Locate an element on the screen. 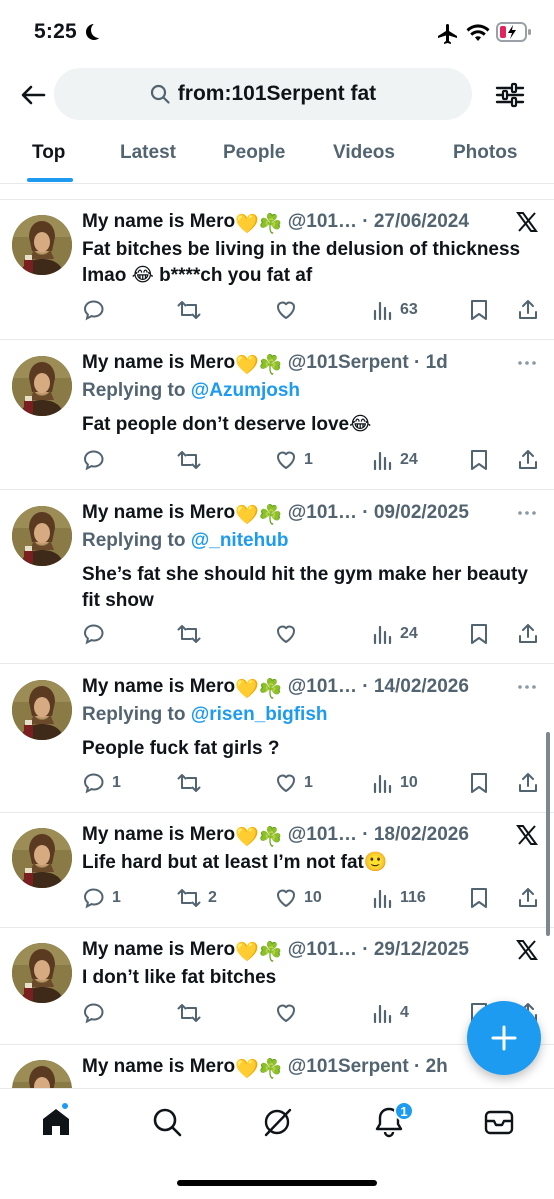 Image resolution: width=554 pixels, height=1199 pixels. feed-scrollbar is located at coordinates (548, 834).